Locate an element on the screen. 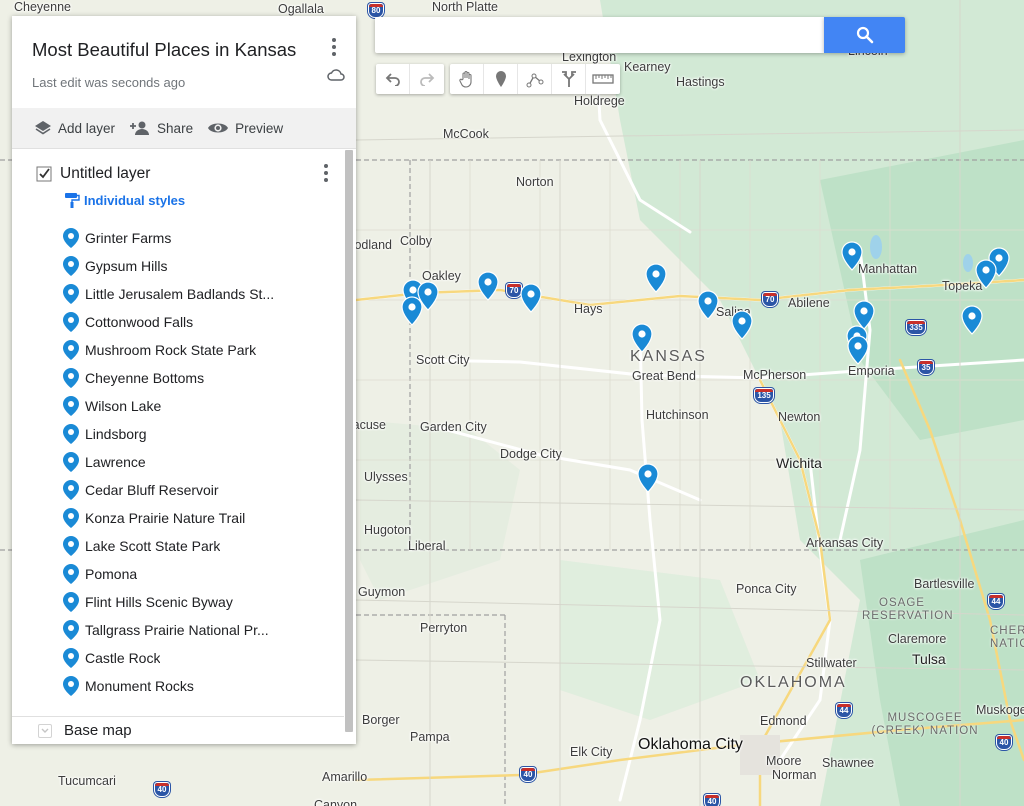 This screenshot has height=806, width=1024. share-button: Share is located at coordinates (161, 128).